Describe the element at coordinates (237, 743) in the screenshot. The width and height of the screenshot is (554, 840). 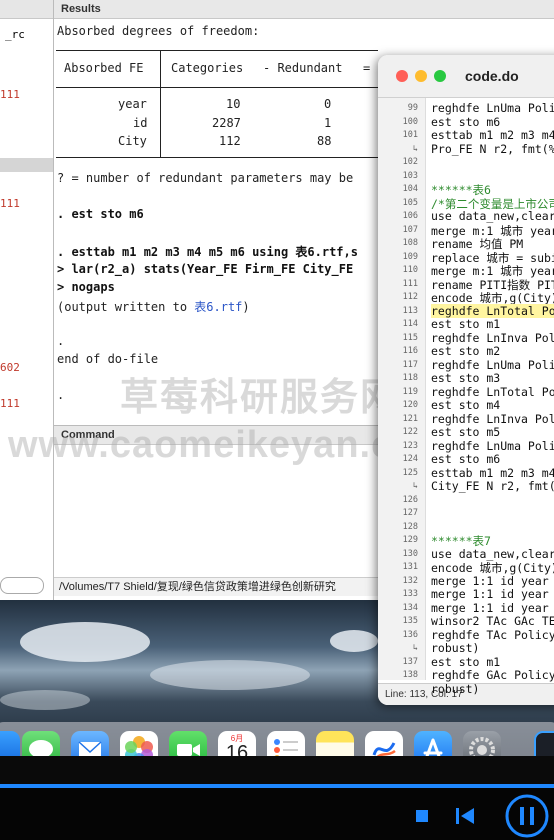
I see `calendar-icon: 6月 16` at that location.